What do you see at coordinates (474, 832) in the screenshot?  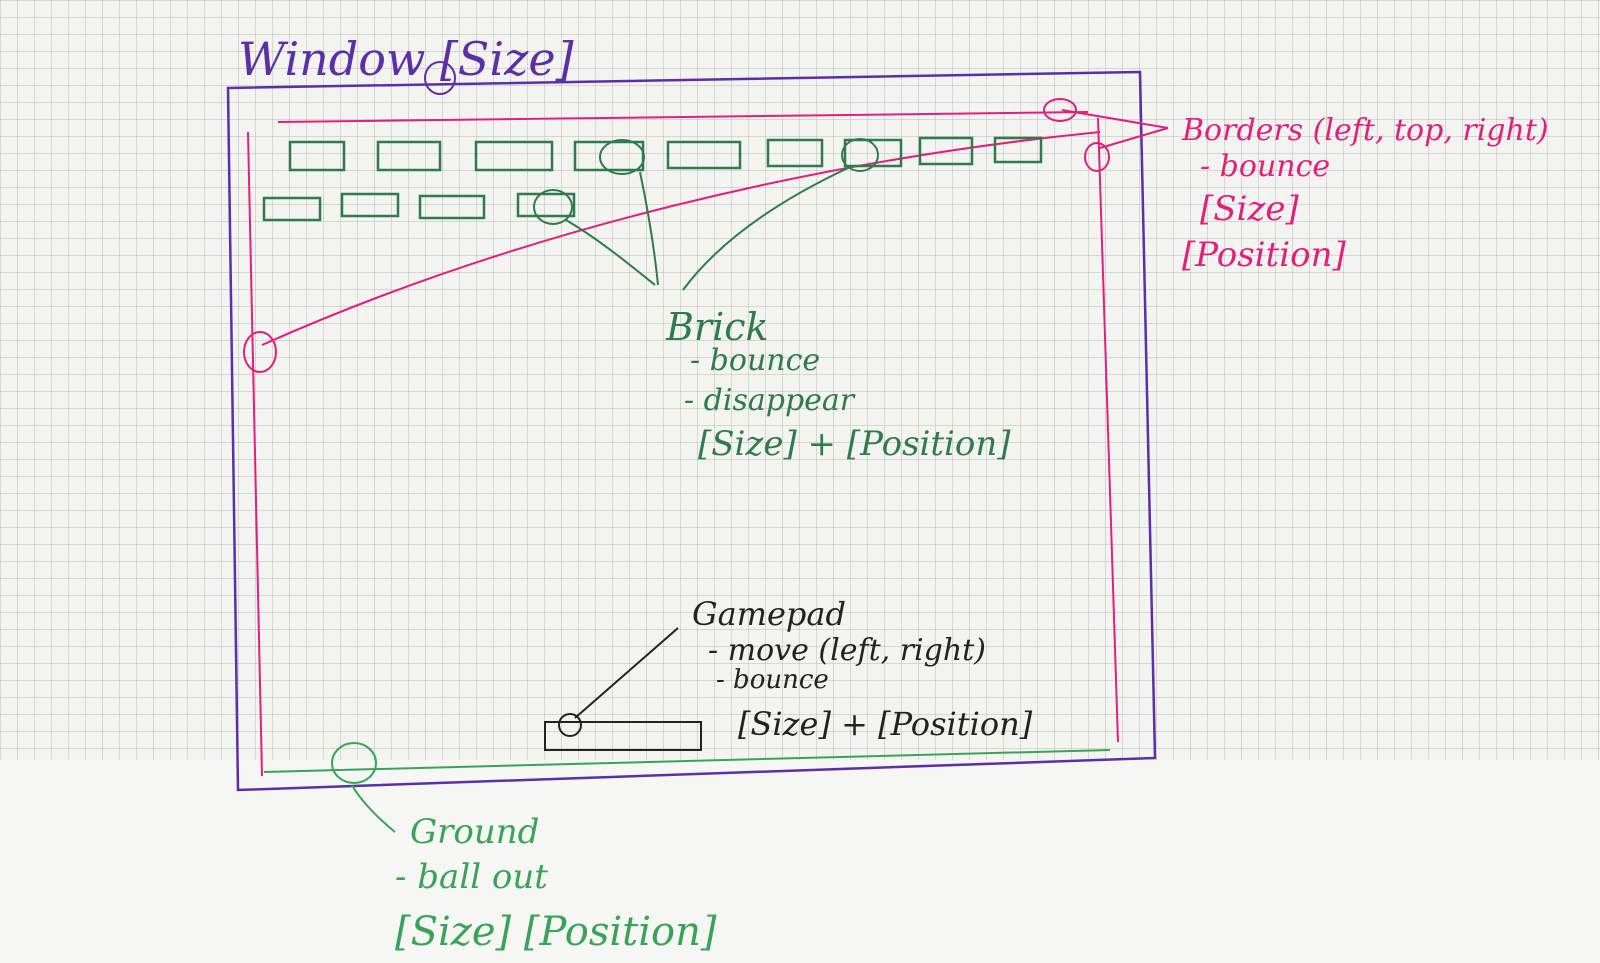 I see `ground-title: Ground` at bounding box center [474, 832].